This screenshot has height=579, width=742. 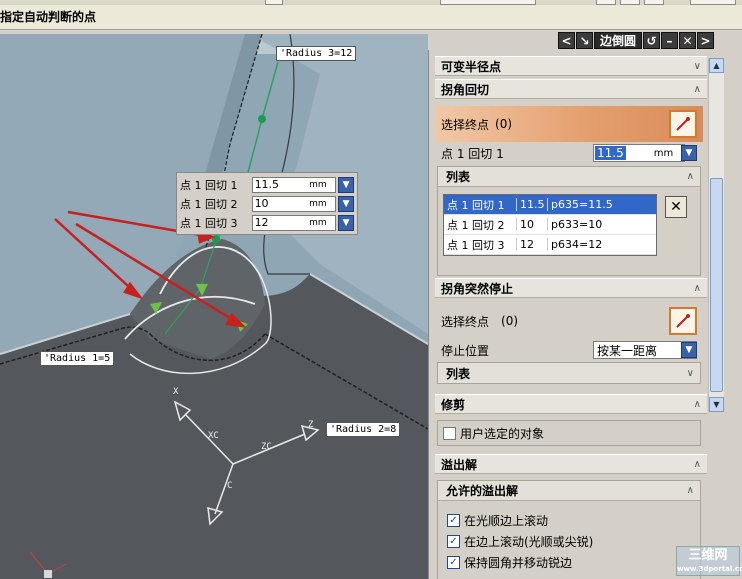 What do you see at coordinates (670, 40) in the screenshot?
I see `minimize-icon: –` at bounding box center [670, 40].